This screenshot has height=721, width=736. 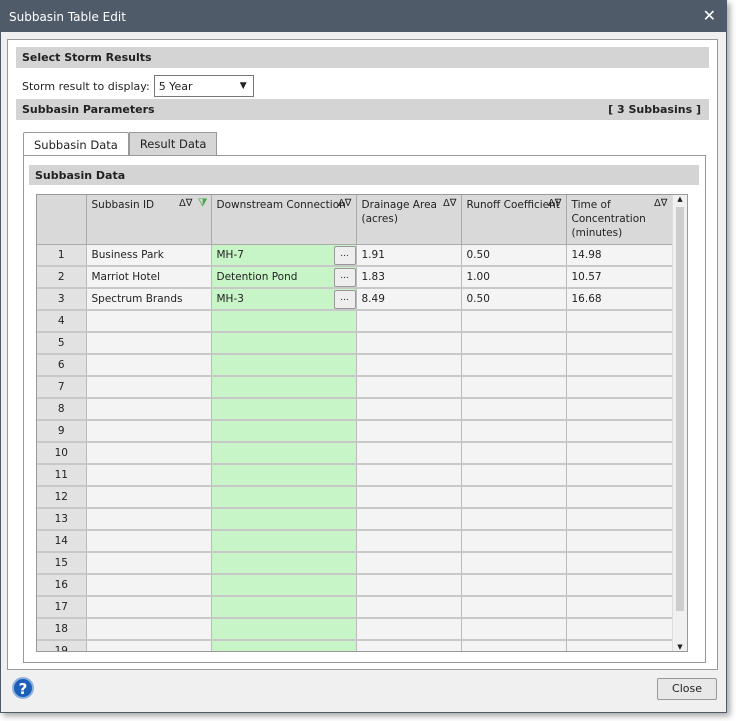 I want to click on table-cell: Business Park, so click(x=149, y=255).